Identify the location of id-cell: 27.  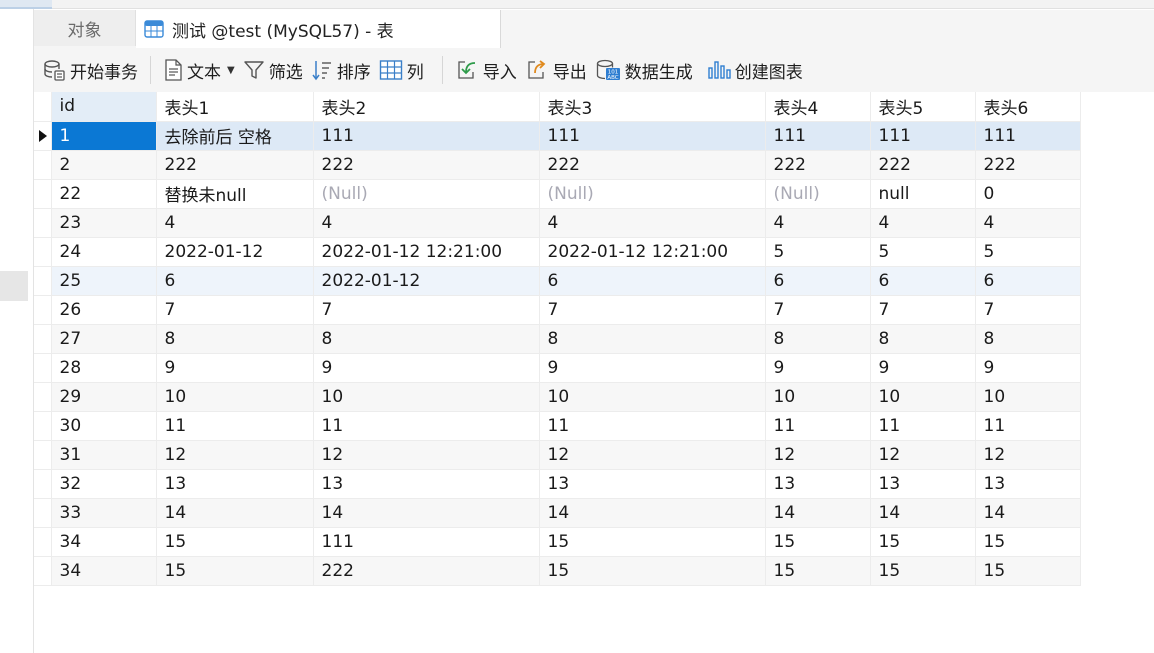
(104, 339).